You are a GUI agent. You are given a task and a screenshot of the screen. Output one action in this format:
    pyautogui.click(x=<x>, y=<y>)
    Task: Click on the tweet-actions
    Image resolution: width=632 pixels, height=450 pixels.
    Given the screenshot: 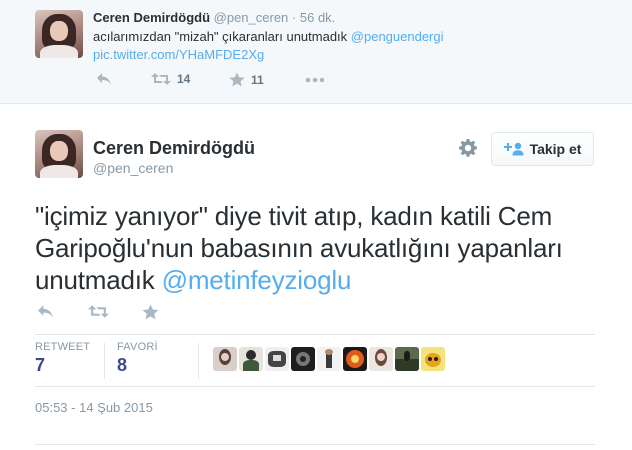 What is the action you would take?
    pyautogui.click(x=315, y=315)
    